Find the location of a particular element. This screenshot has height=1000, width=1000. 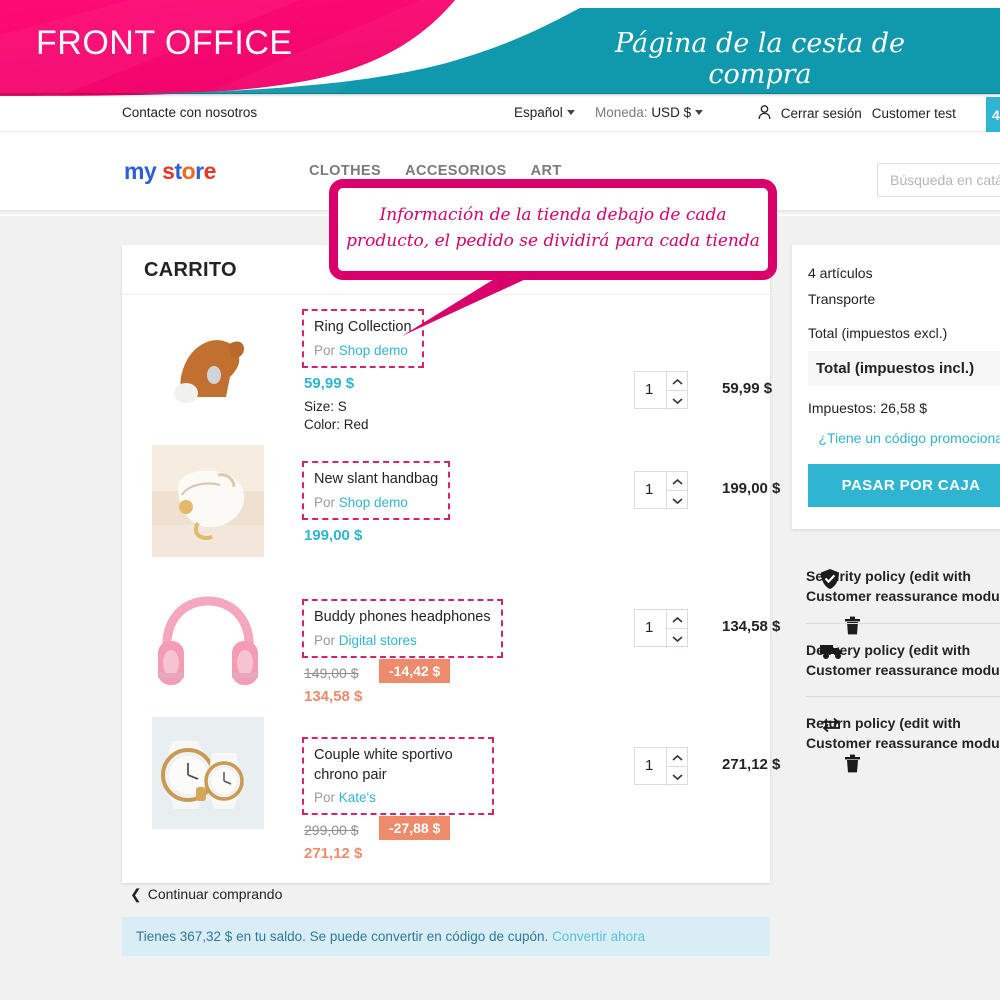

account-area: Cerrar sesión Customer test is located at coordinates (857, 113).